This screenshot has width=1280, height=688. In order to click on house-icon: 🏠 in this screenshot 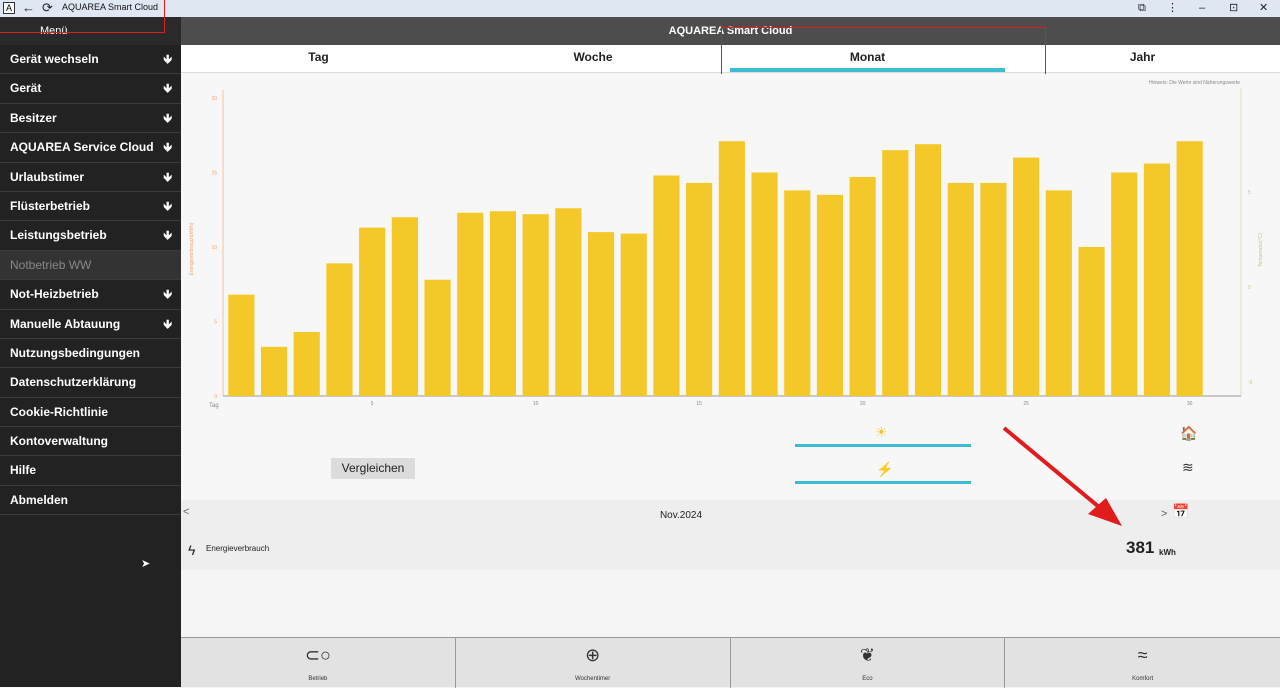, I will do `click(1188, 433)`.